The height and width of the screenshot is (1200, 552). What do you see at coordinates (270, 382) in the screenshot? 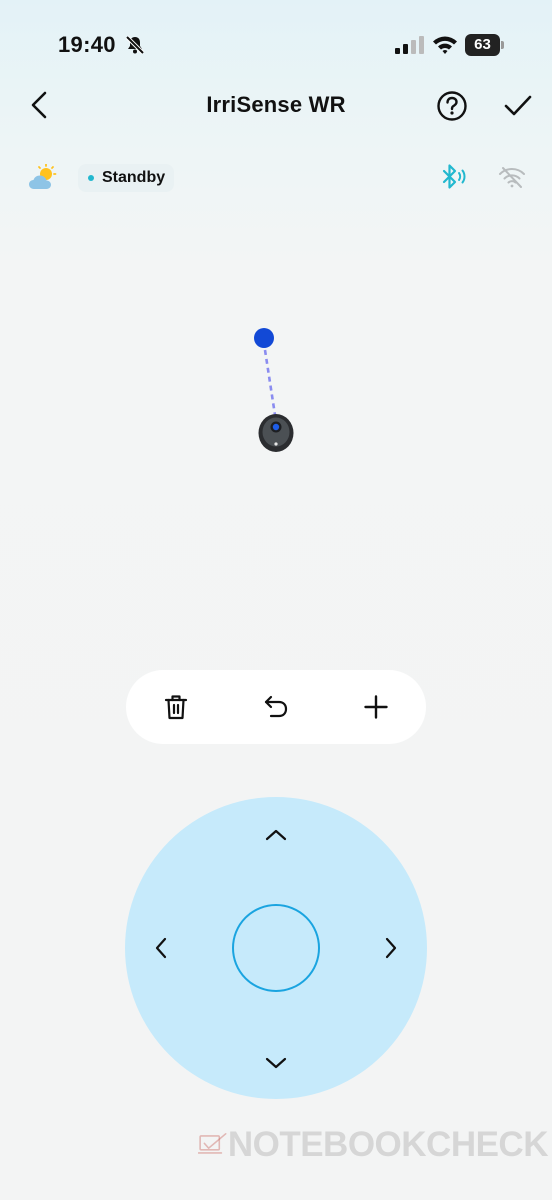
I see `path-line` at bounding box center [270, 382].